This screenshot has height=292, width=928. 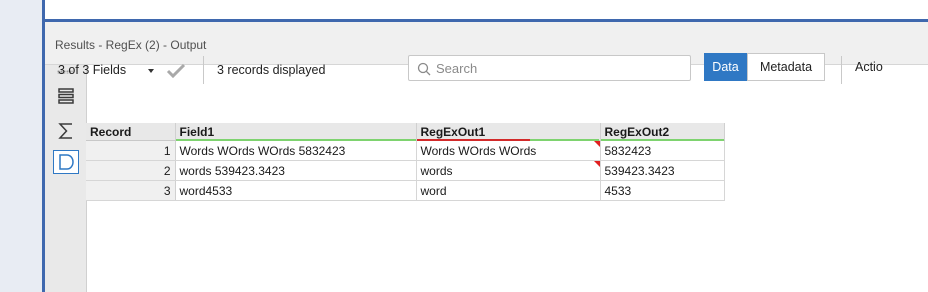 What do you see at coordinates (66, 96) in the screenshot?
I see `list-view-icon` at bounding box center [66, 96].